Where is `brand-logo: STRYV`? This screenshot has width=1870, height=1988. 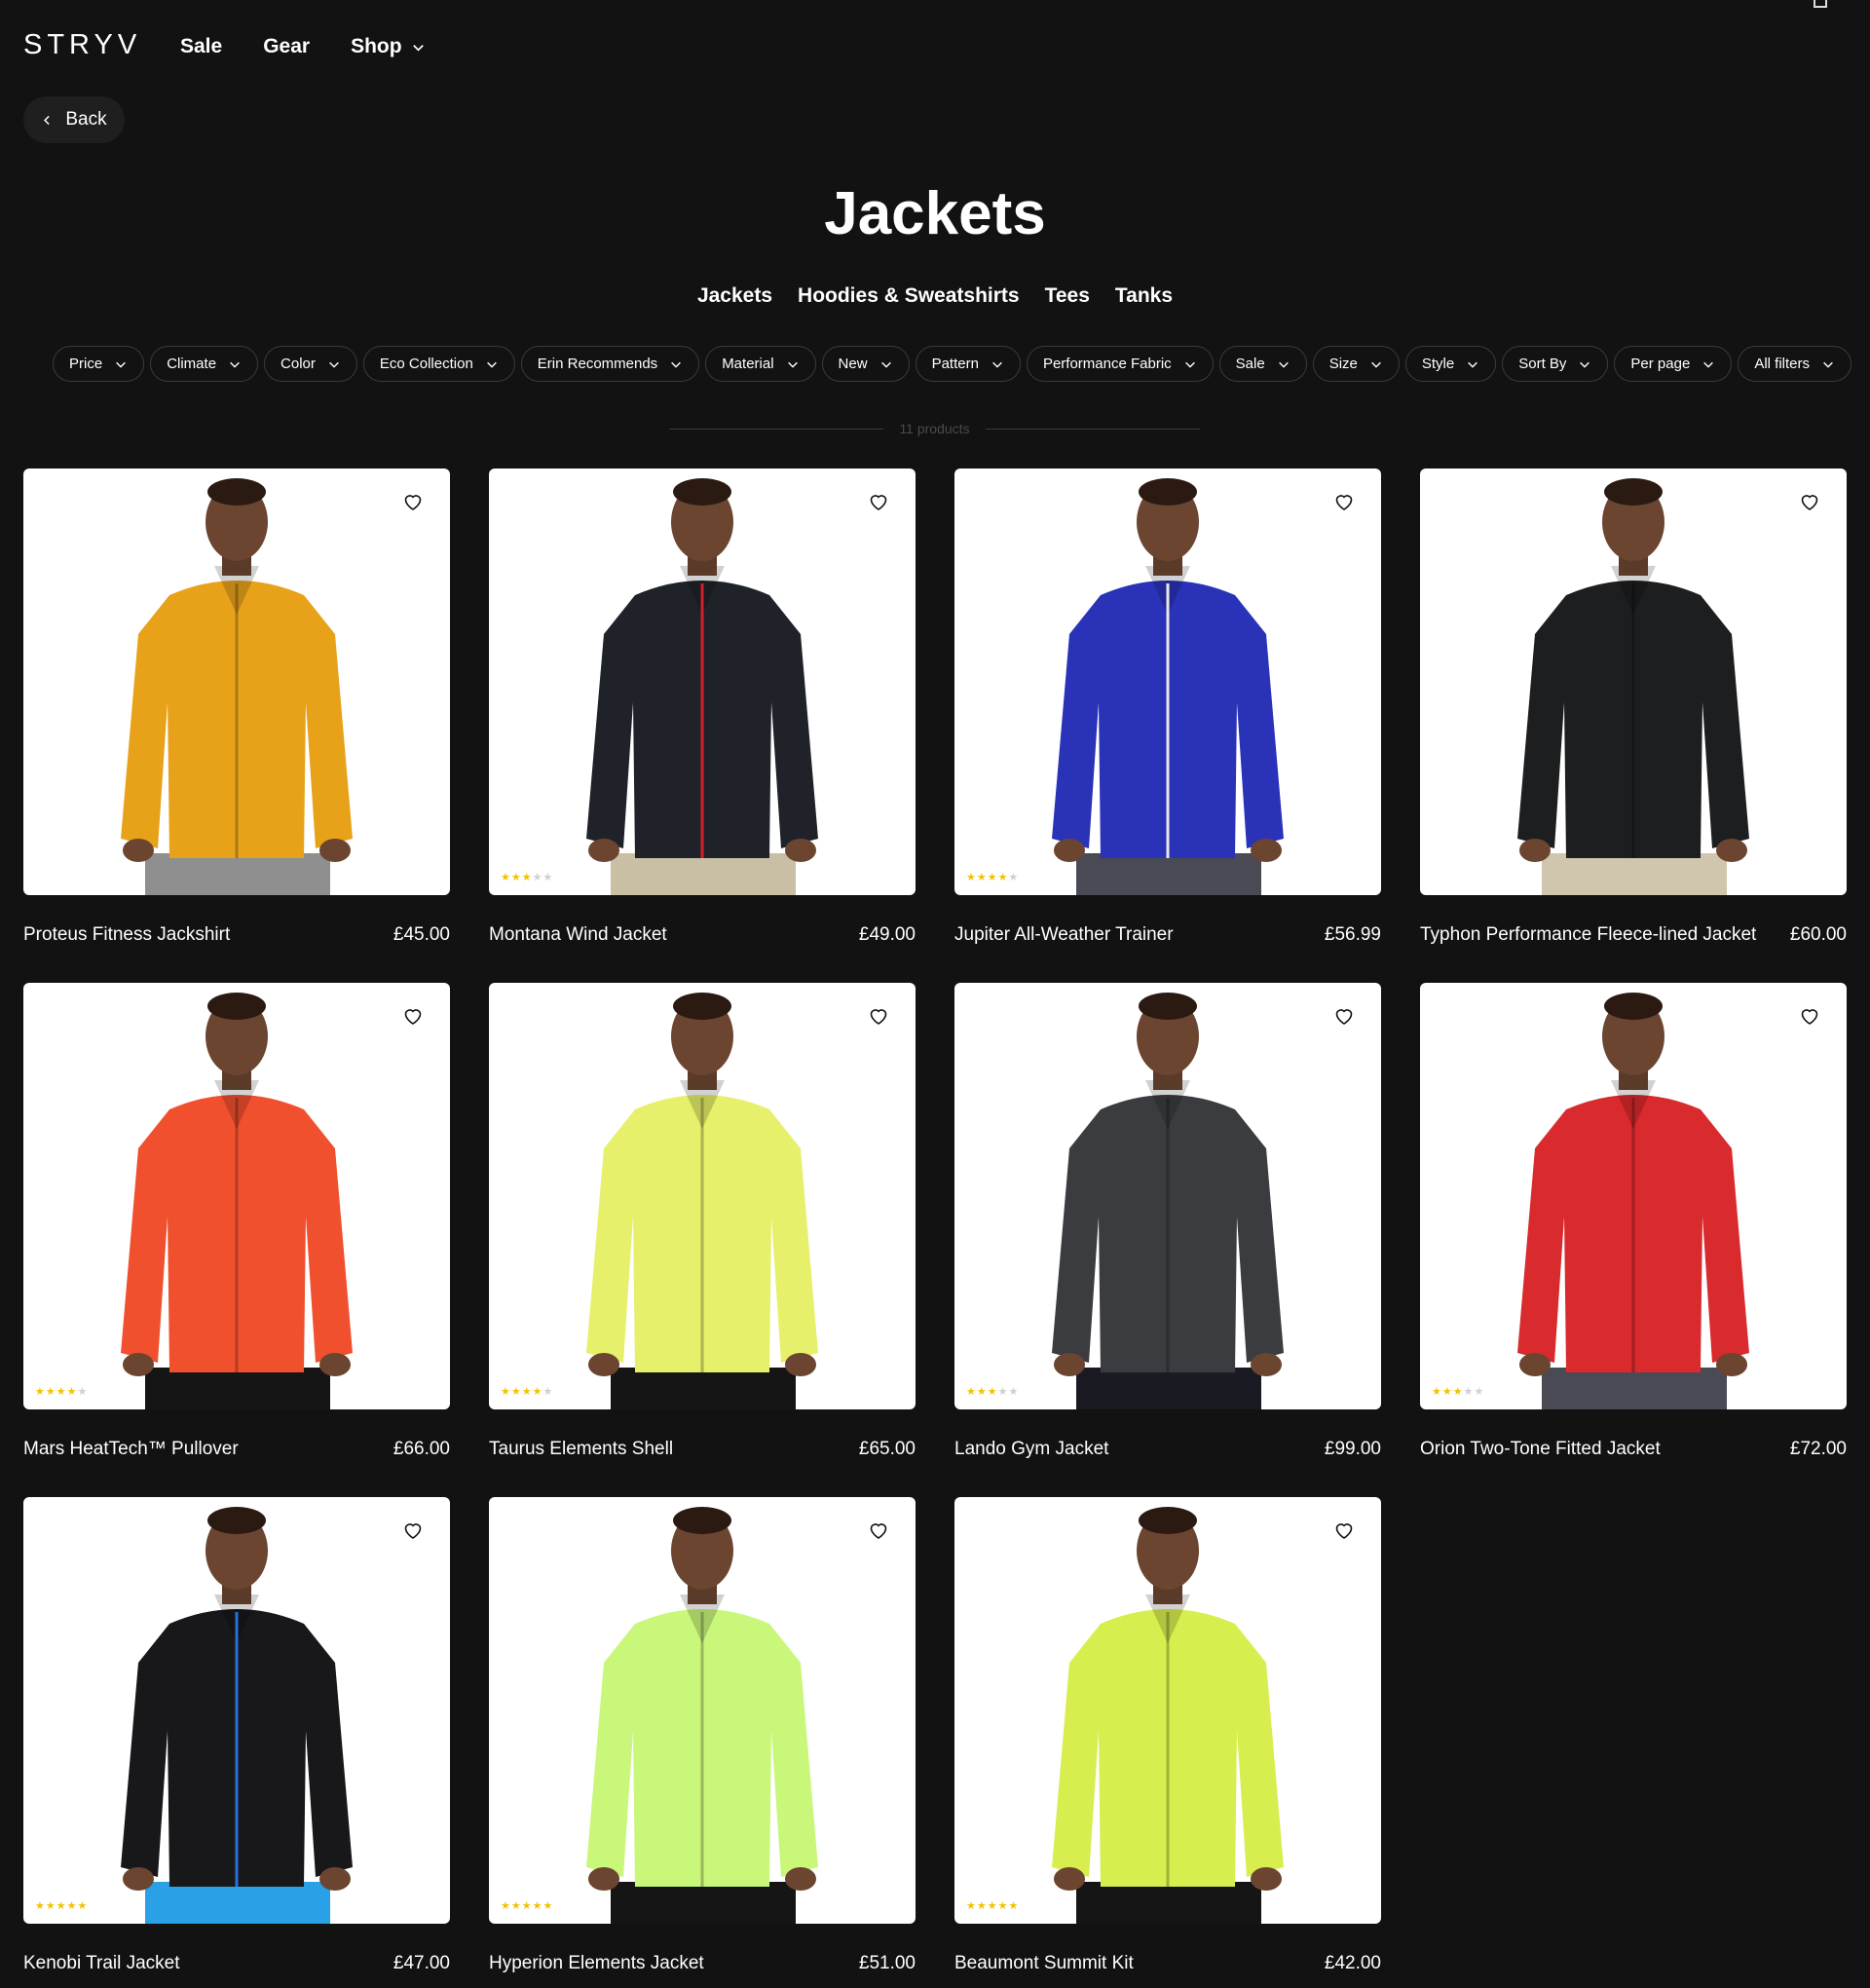
brand-logo: STRYV is located at coordinates (82, 45).